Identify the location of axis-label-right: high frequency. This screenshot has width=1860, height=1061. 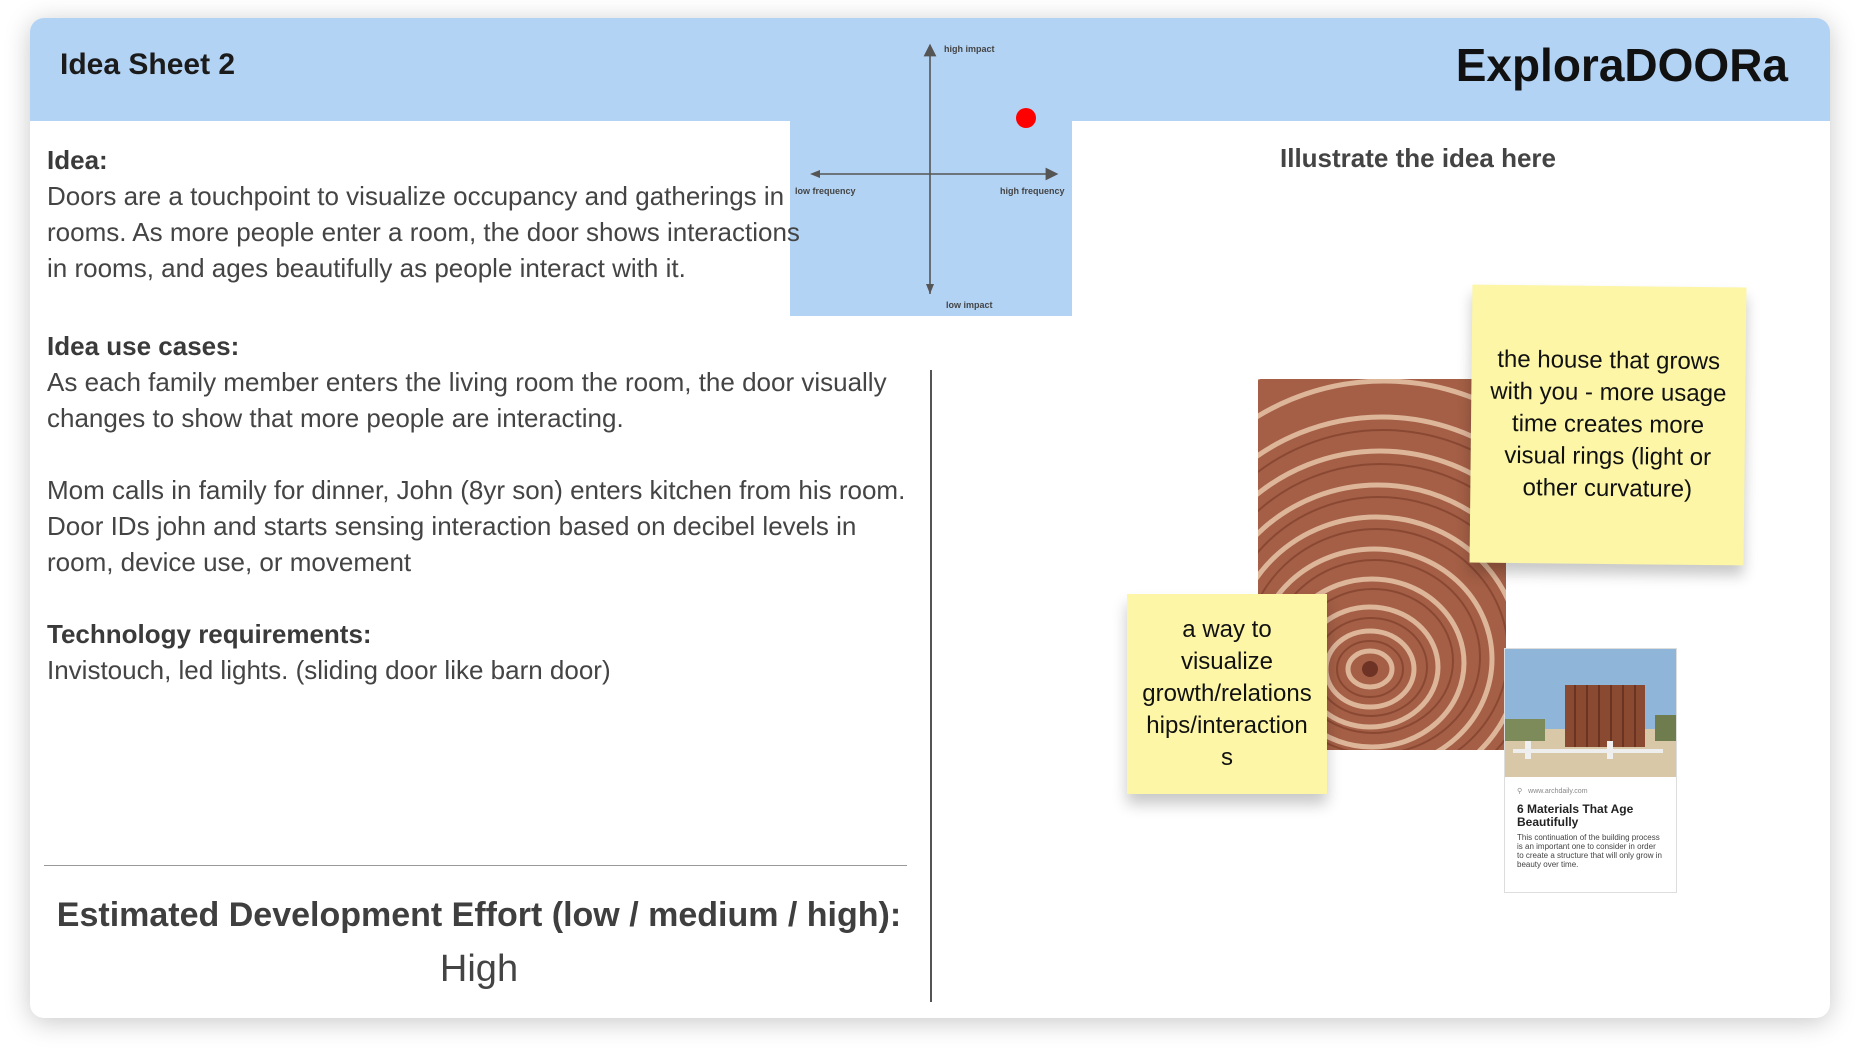
(1032, 191).